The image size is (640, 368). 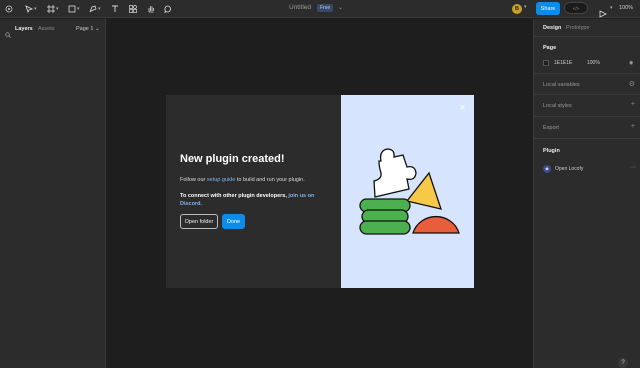 What do you see at coordinates (587, 160) in the screenshot?
I see `plugin-section: Plugin` at bounding box center [587, 160].